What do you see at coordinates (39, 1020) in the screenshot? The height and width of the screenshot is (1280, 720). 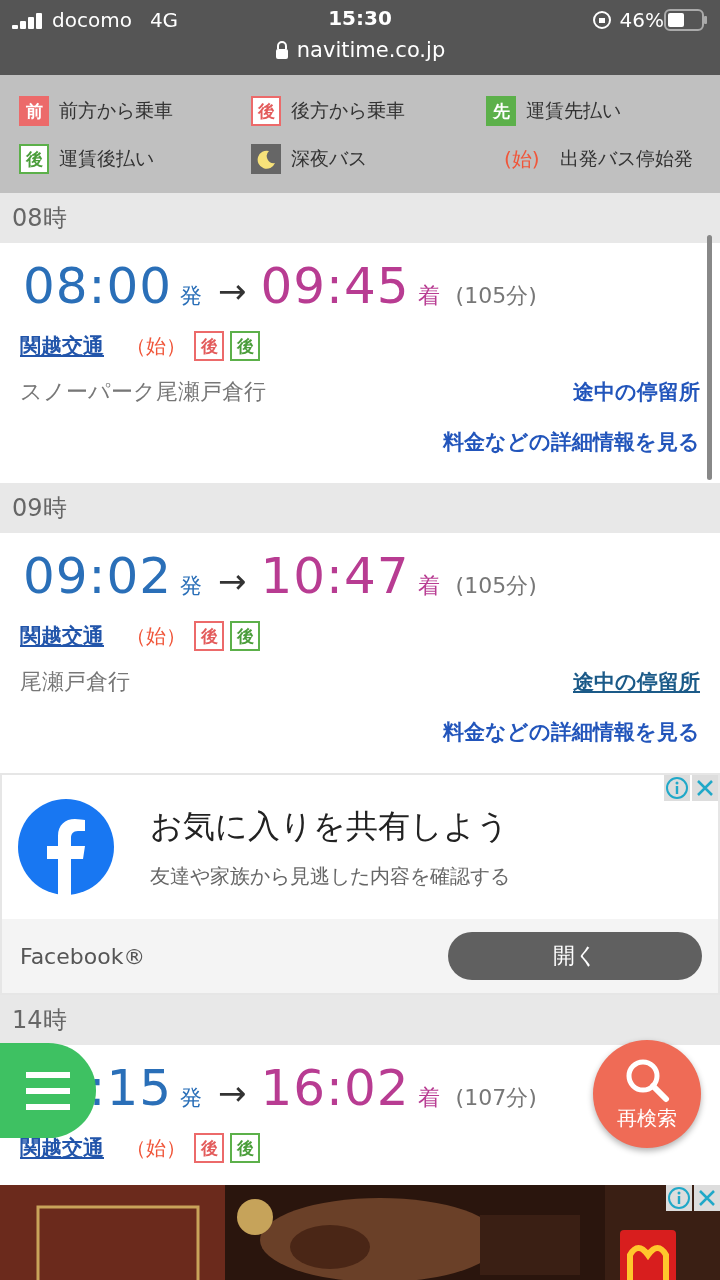 I see `hour-heading: 14時` at bounding box center [39, 1020].